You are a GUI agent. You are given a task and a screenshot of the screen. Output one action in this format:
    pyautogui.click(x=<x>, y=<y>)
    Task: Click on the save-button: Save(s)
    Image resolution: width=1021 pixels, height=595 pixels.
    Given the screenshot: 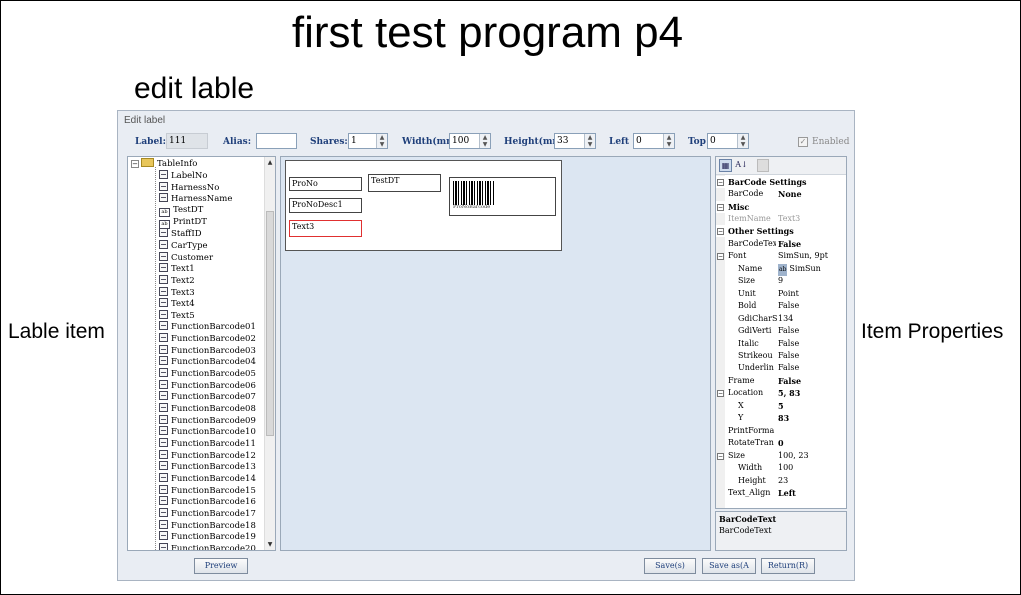 What is the action you would take?
    pyautogui.click(x=670, y=566)
    